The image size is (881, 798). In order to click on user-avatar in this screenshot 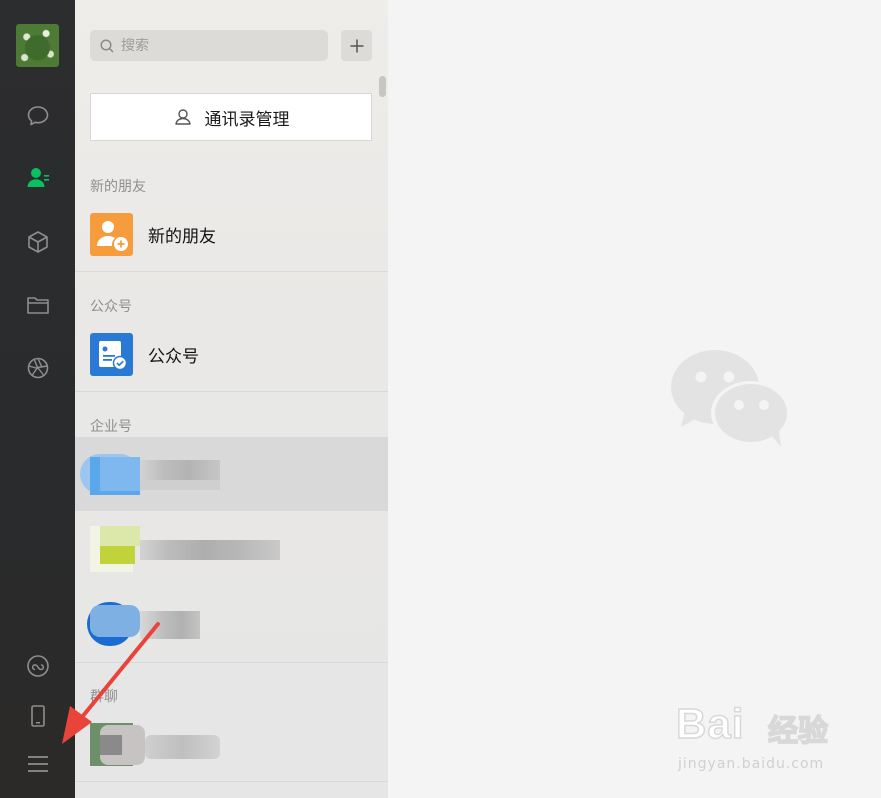, I will do `click(37, 45)`.